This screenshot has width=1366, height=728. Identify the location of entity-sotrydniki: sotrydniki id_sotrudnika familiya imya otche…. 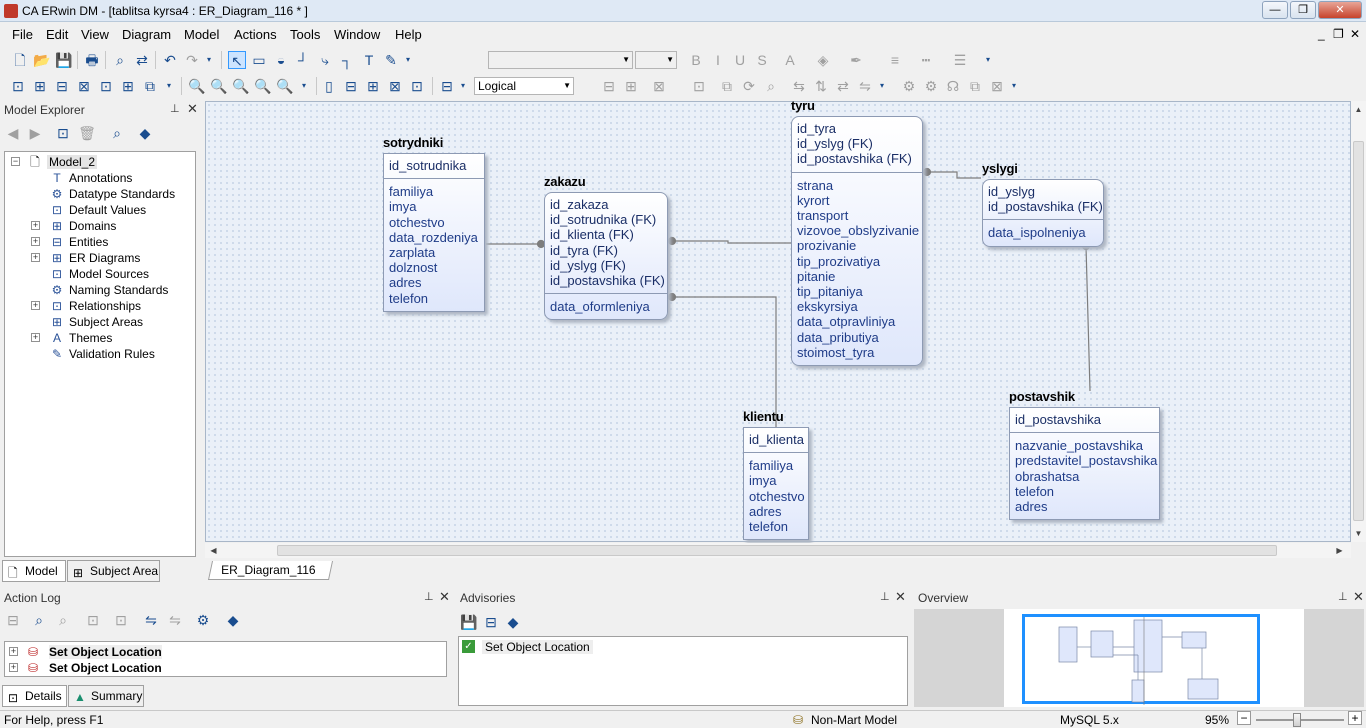
(434, 223).